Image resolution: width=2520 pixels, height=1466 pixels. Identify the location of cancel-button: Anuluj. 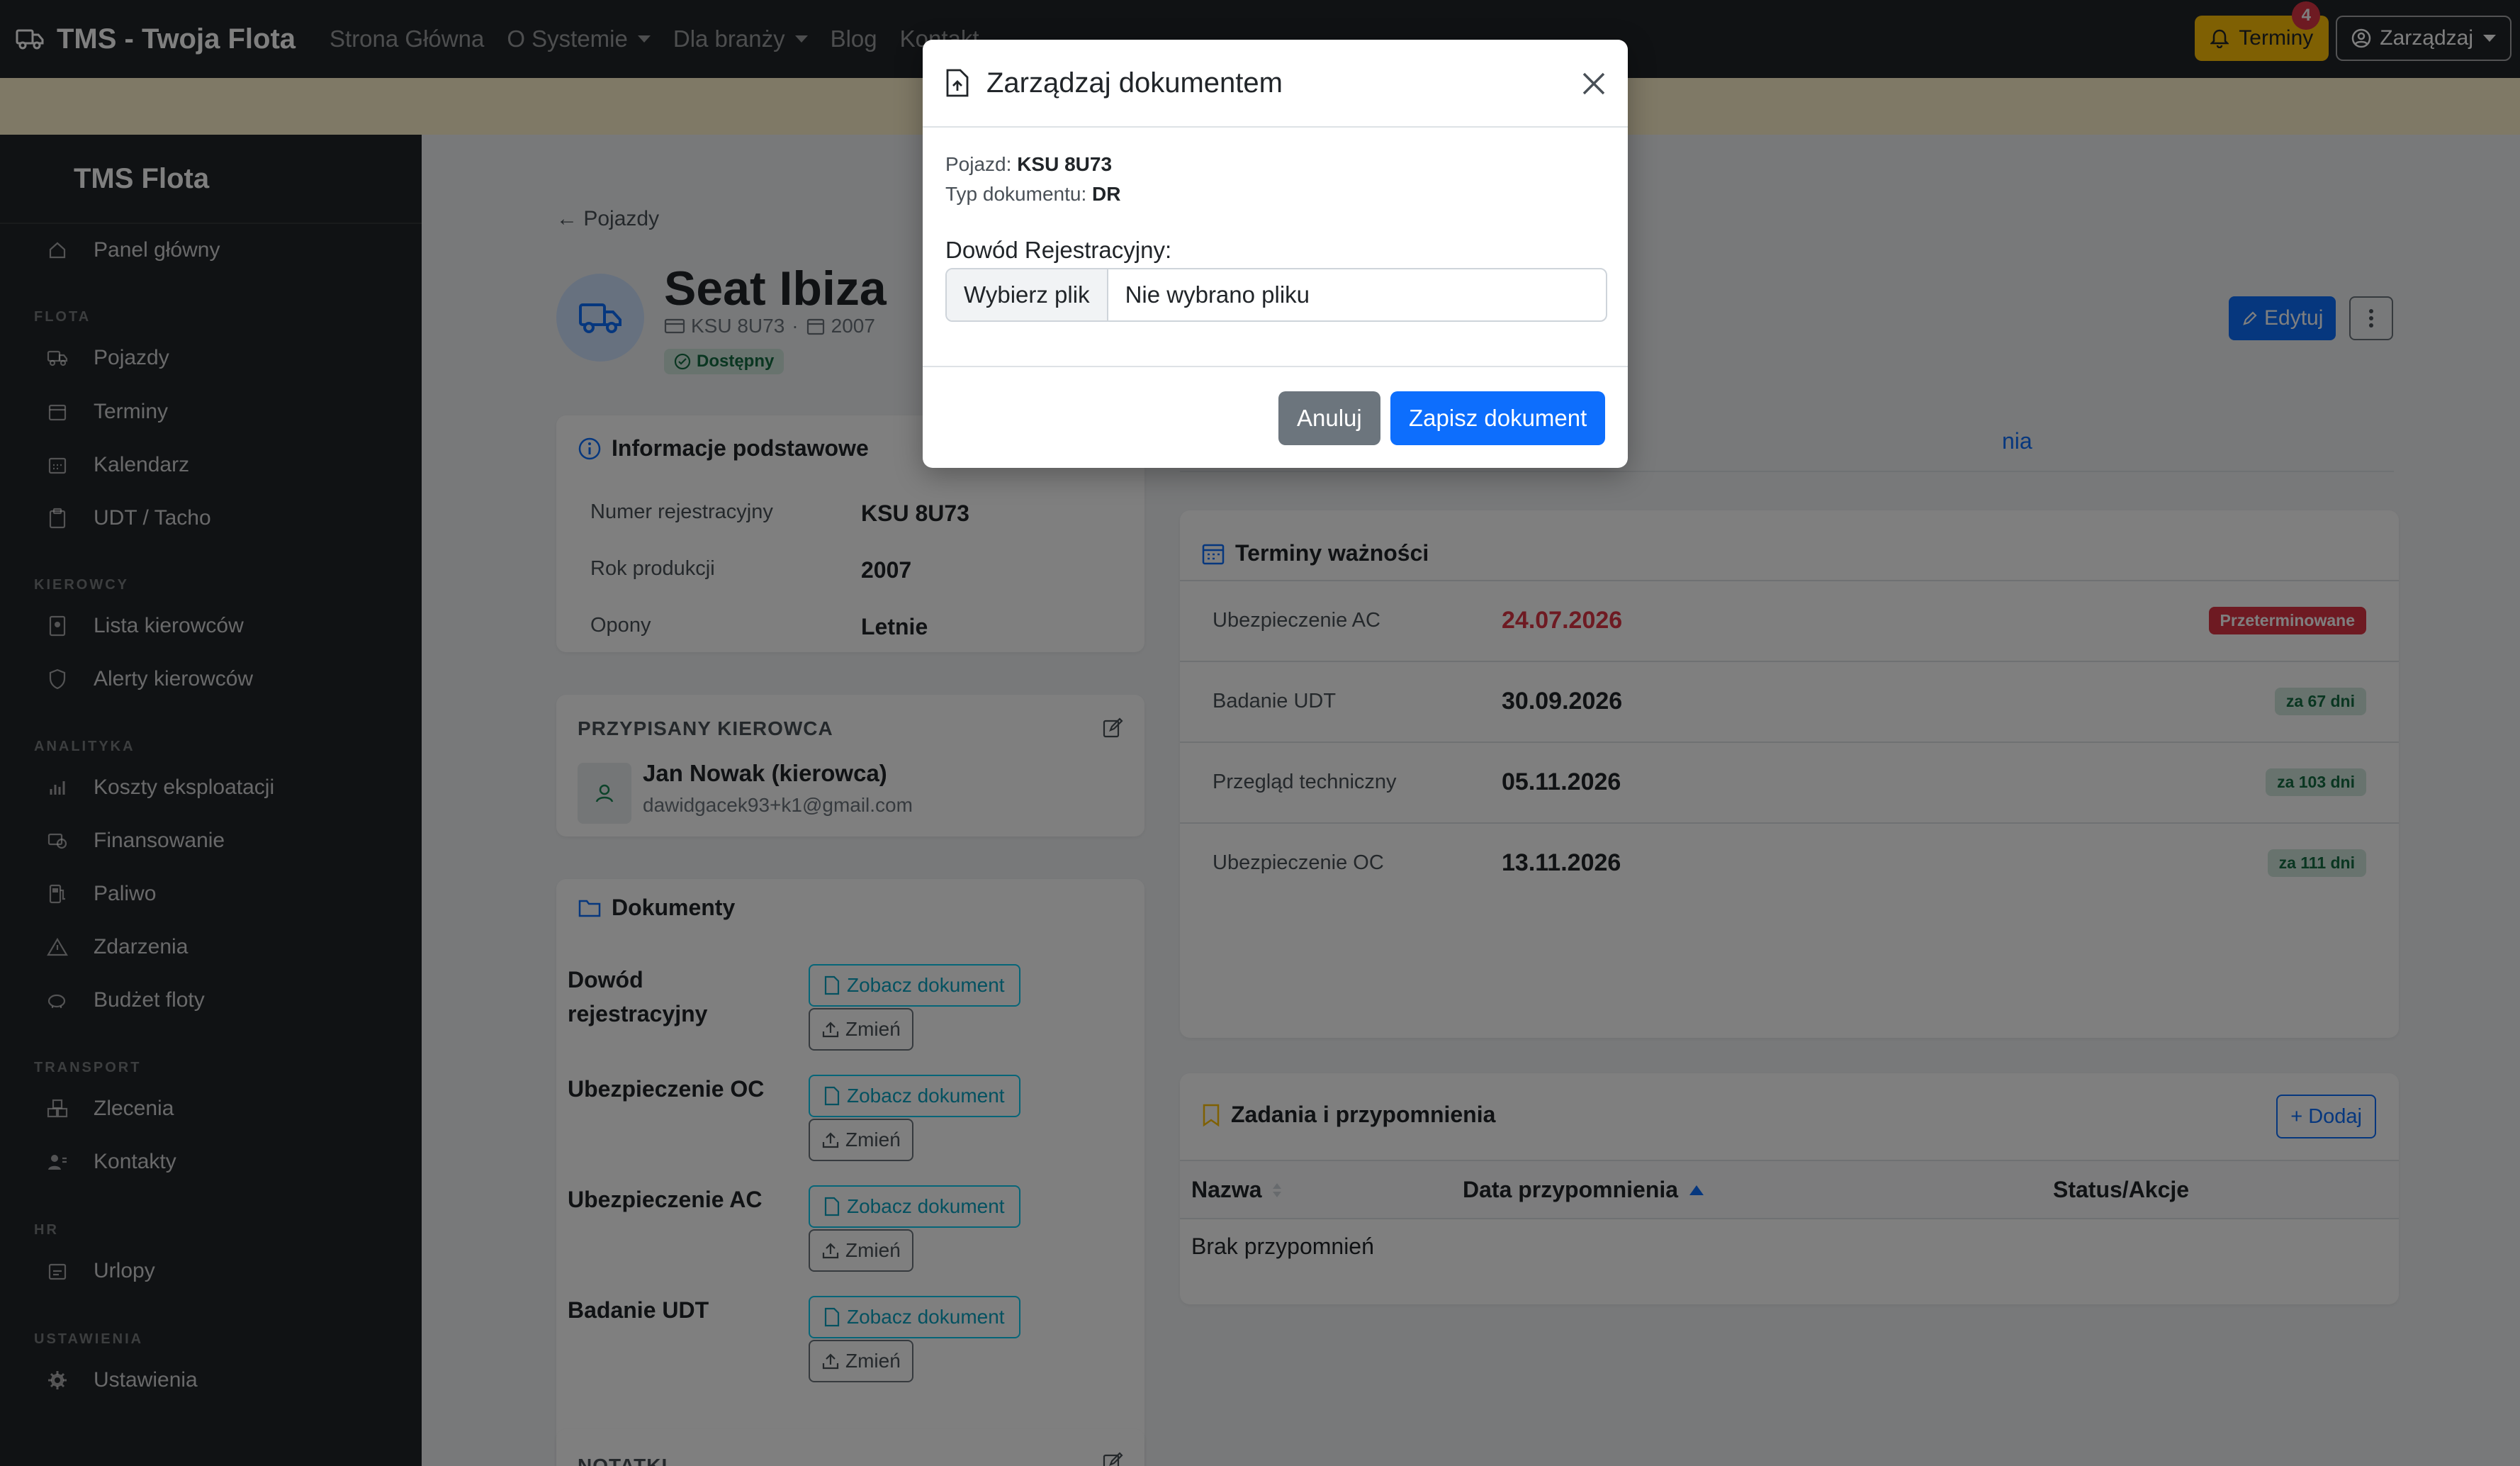
(1329, 418).